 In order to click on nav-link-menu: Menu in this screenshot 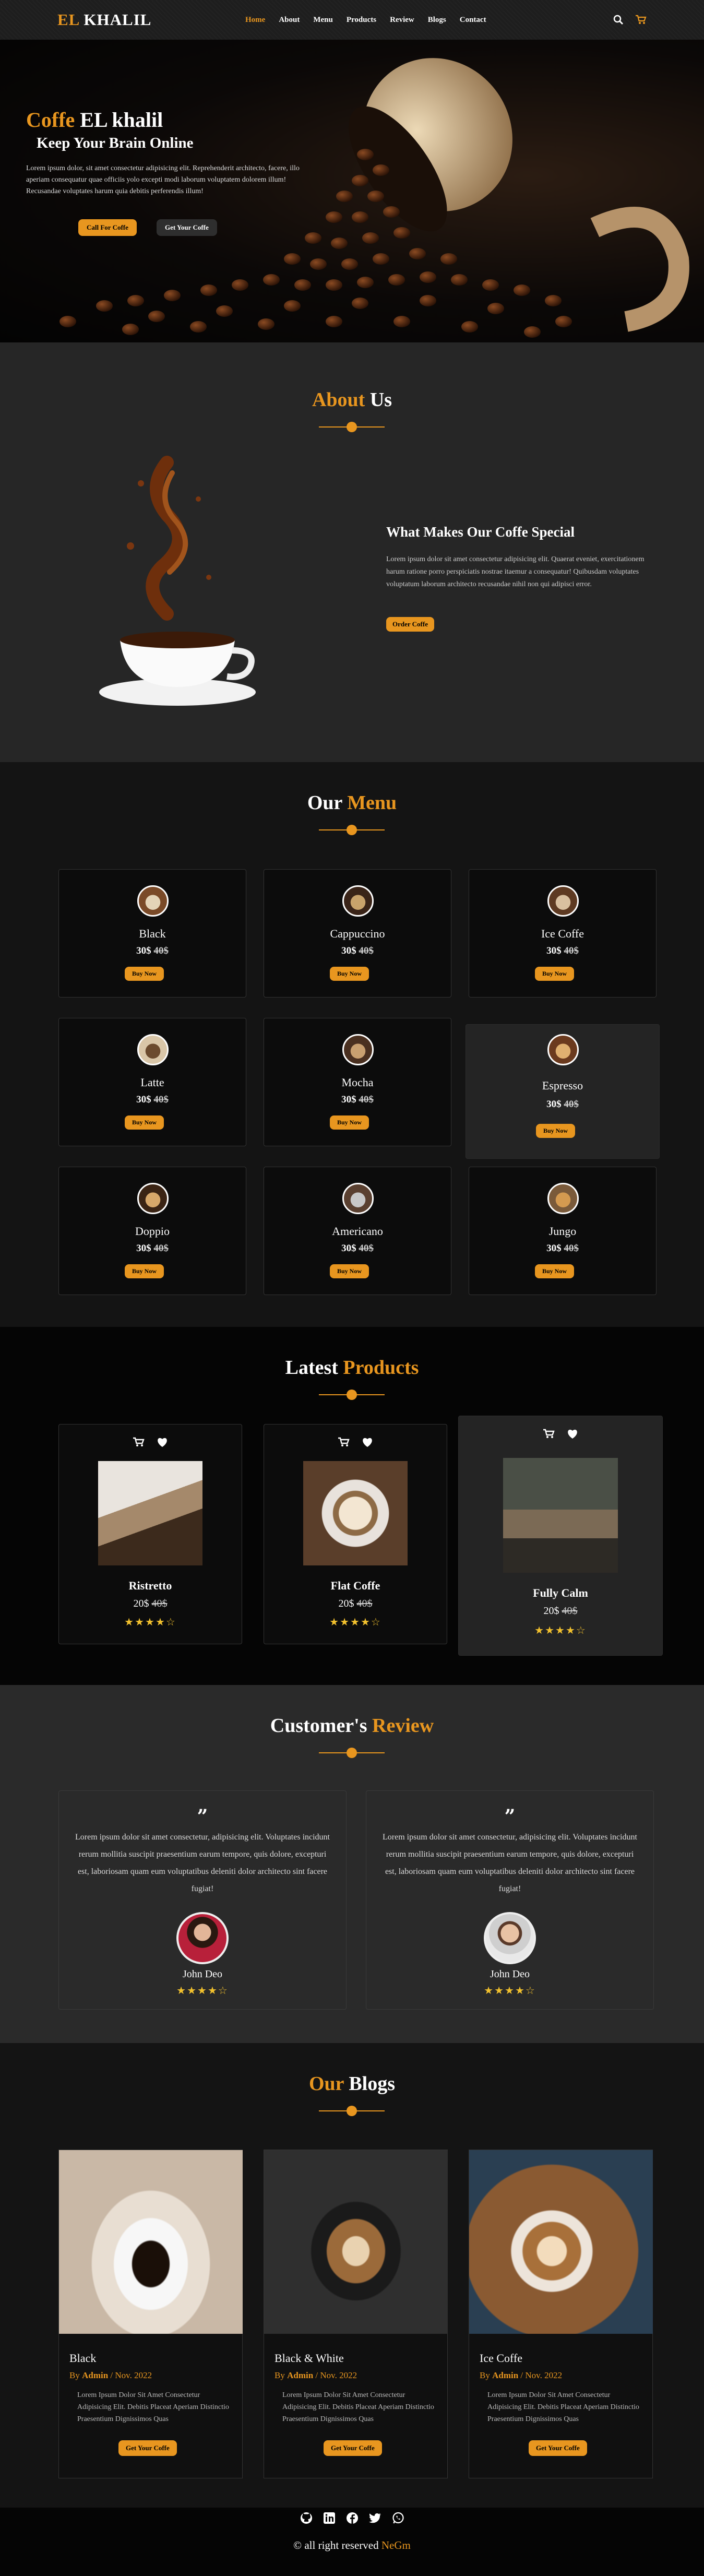, I will do `click(323, 20)`.